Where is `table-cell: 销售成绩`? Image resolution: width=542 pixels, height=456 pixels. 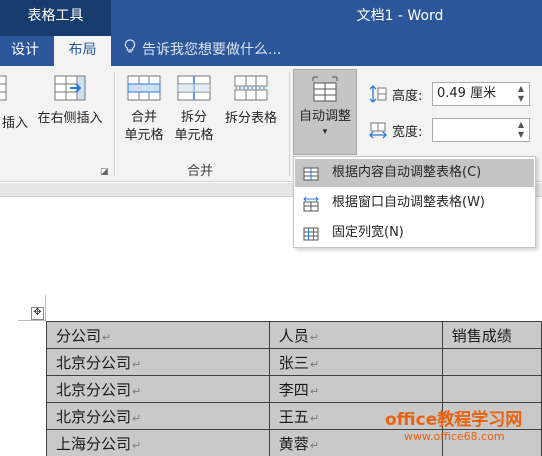
table-cell: 销售成绩 is located at coordinates (491, 335).